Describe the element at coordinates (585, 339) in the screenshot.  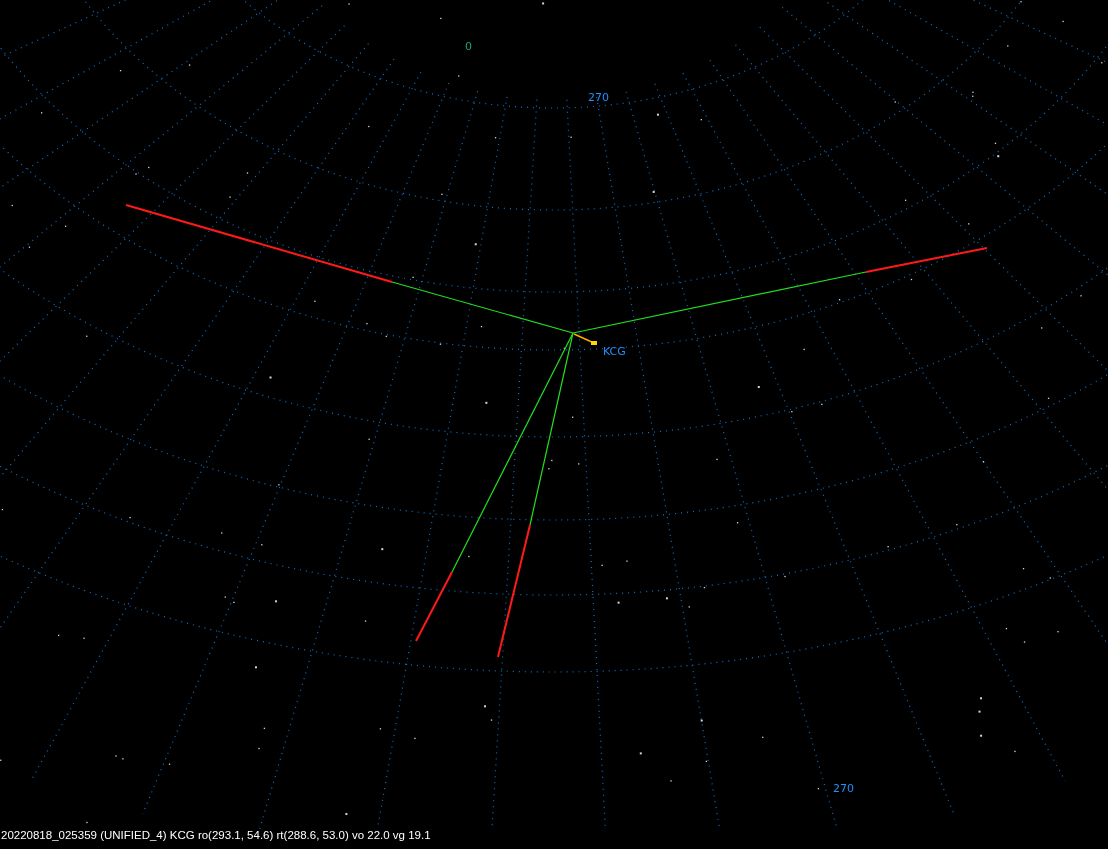
I see `meteor-track-drawing` at that location.